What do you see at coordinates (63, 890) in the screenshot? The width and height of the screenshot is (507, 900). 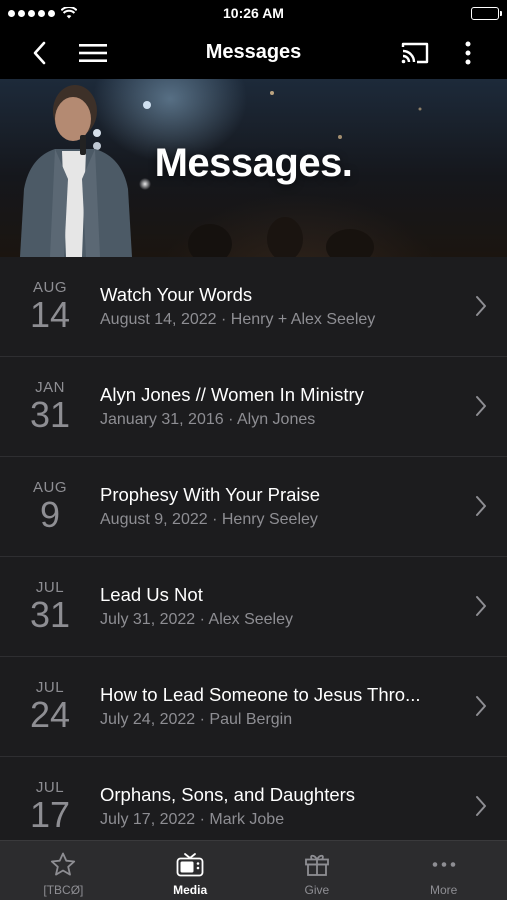 I see `tab-label: [TBCØ]` at bounding box center [63, 890].